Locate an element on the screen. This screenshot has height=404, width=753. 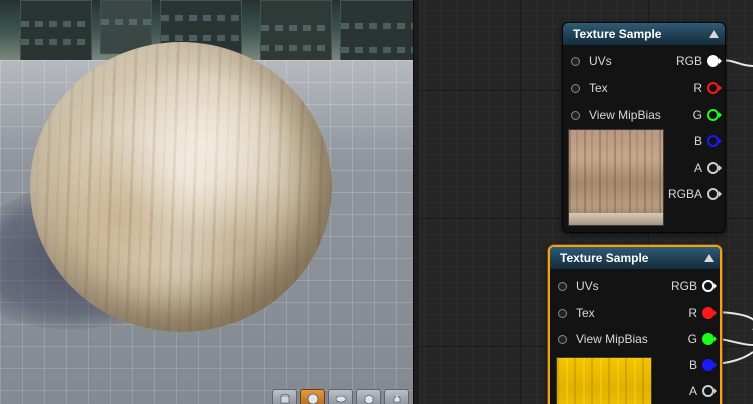
output-pin-rgba: RGBA is located at coordinates (694, 194).